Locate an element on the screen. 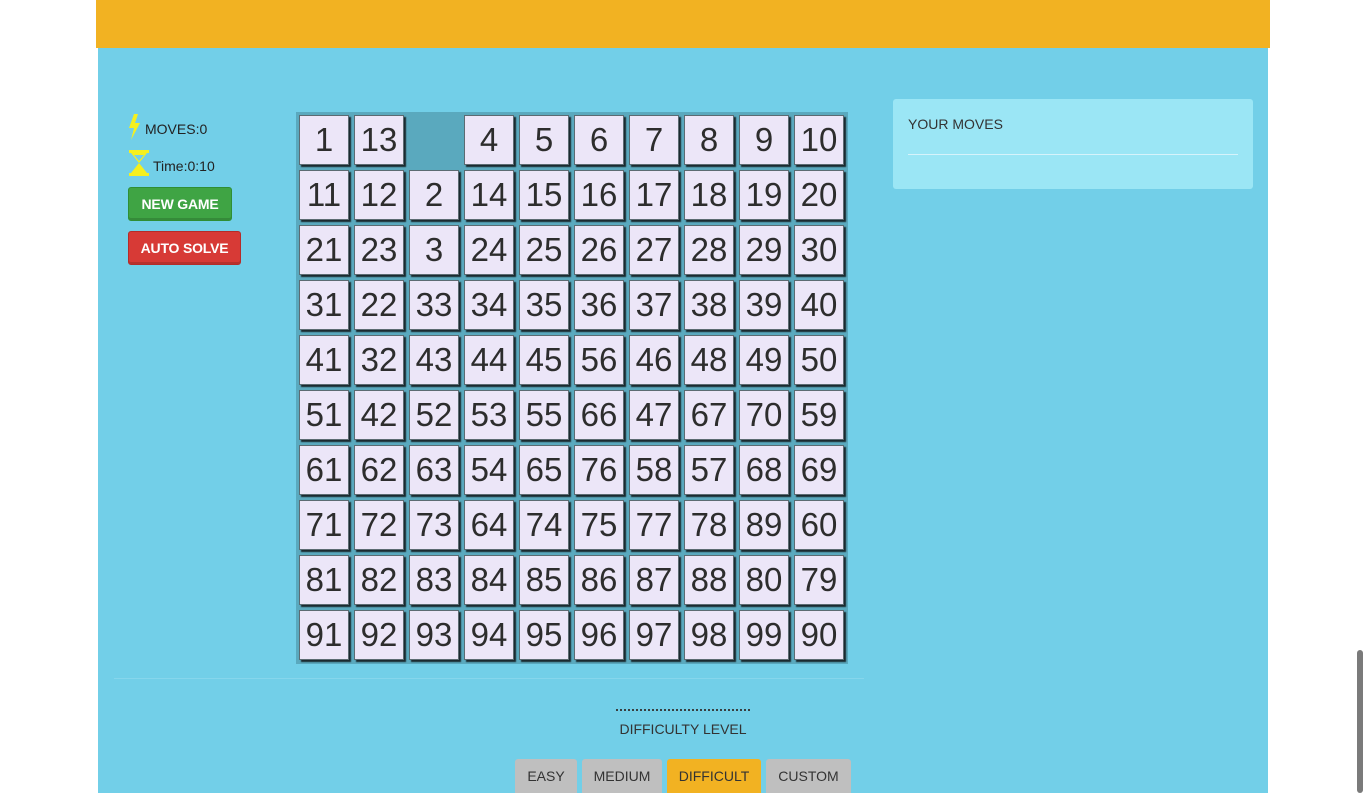 The image size is (1366, 793). puzzle-tile: 21 is located at coordinates (324, 250).